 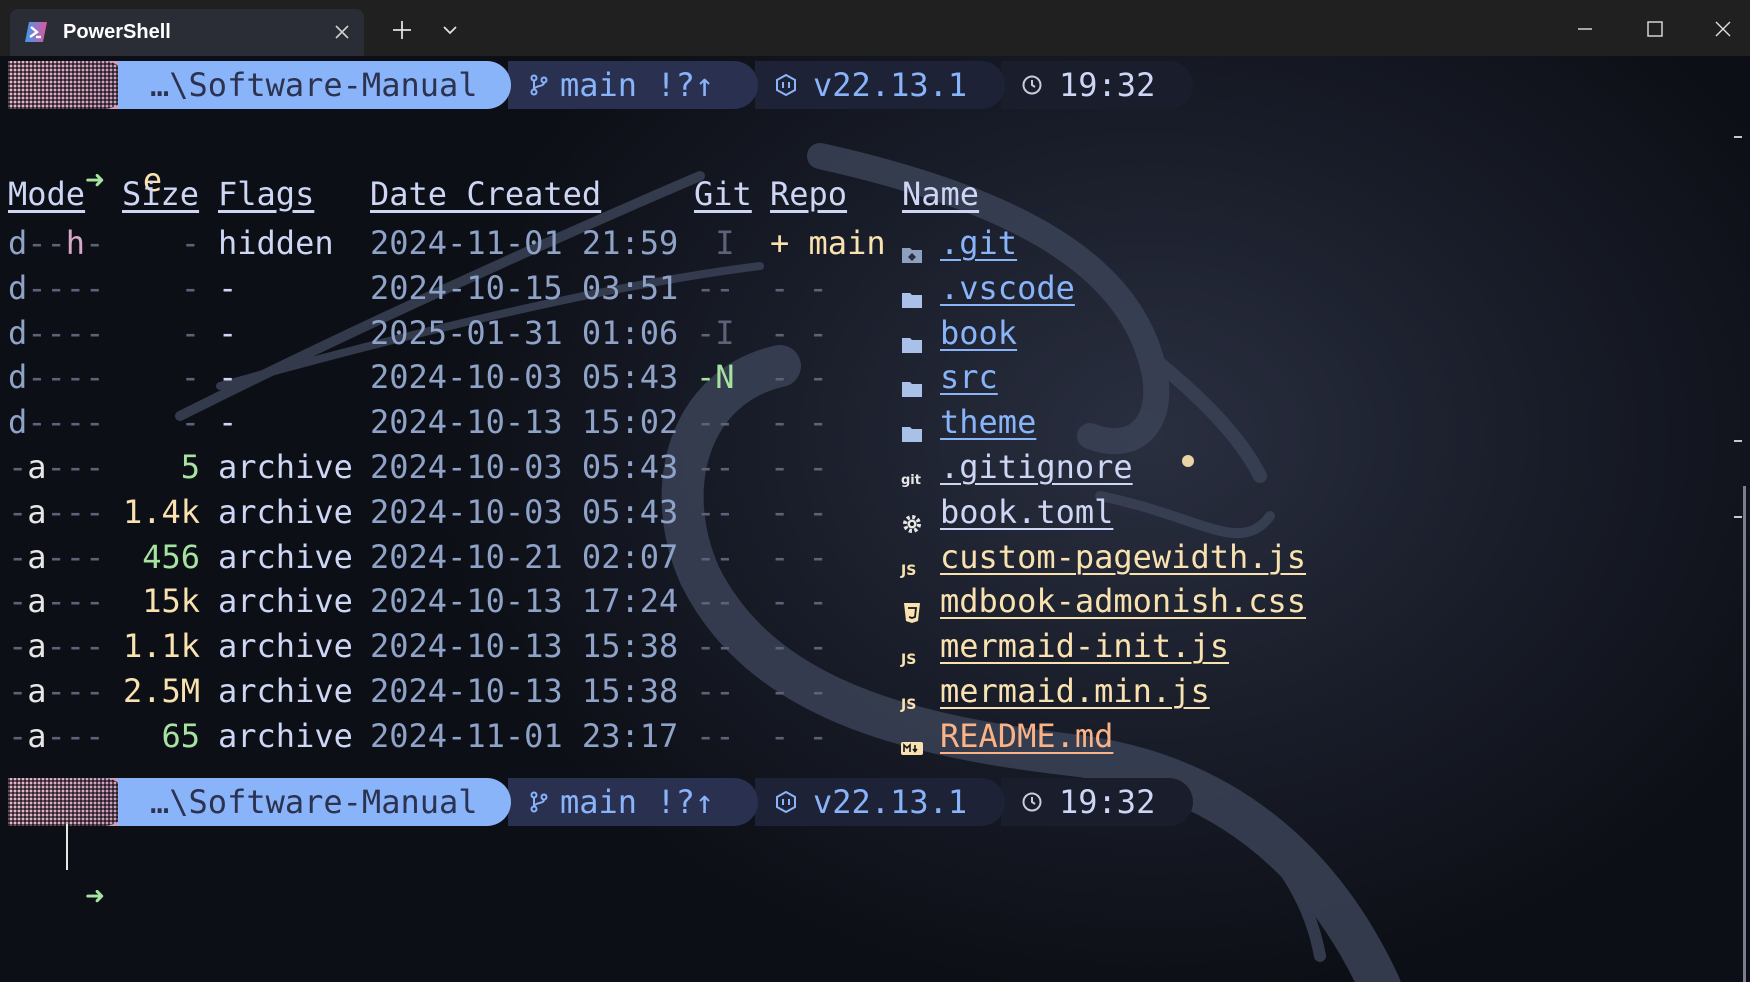 I want to click on mode-cell: d--h-, so click(x=56, y=243).